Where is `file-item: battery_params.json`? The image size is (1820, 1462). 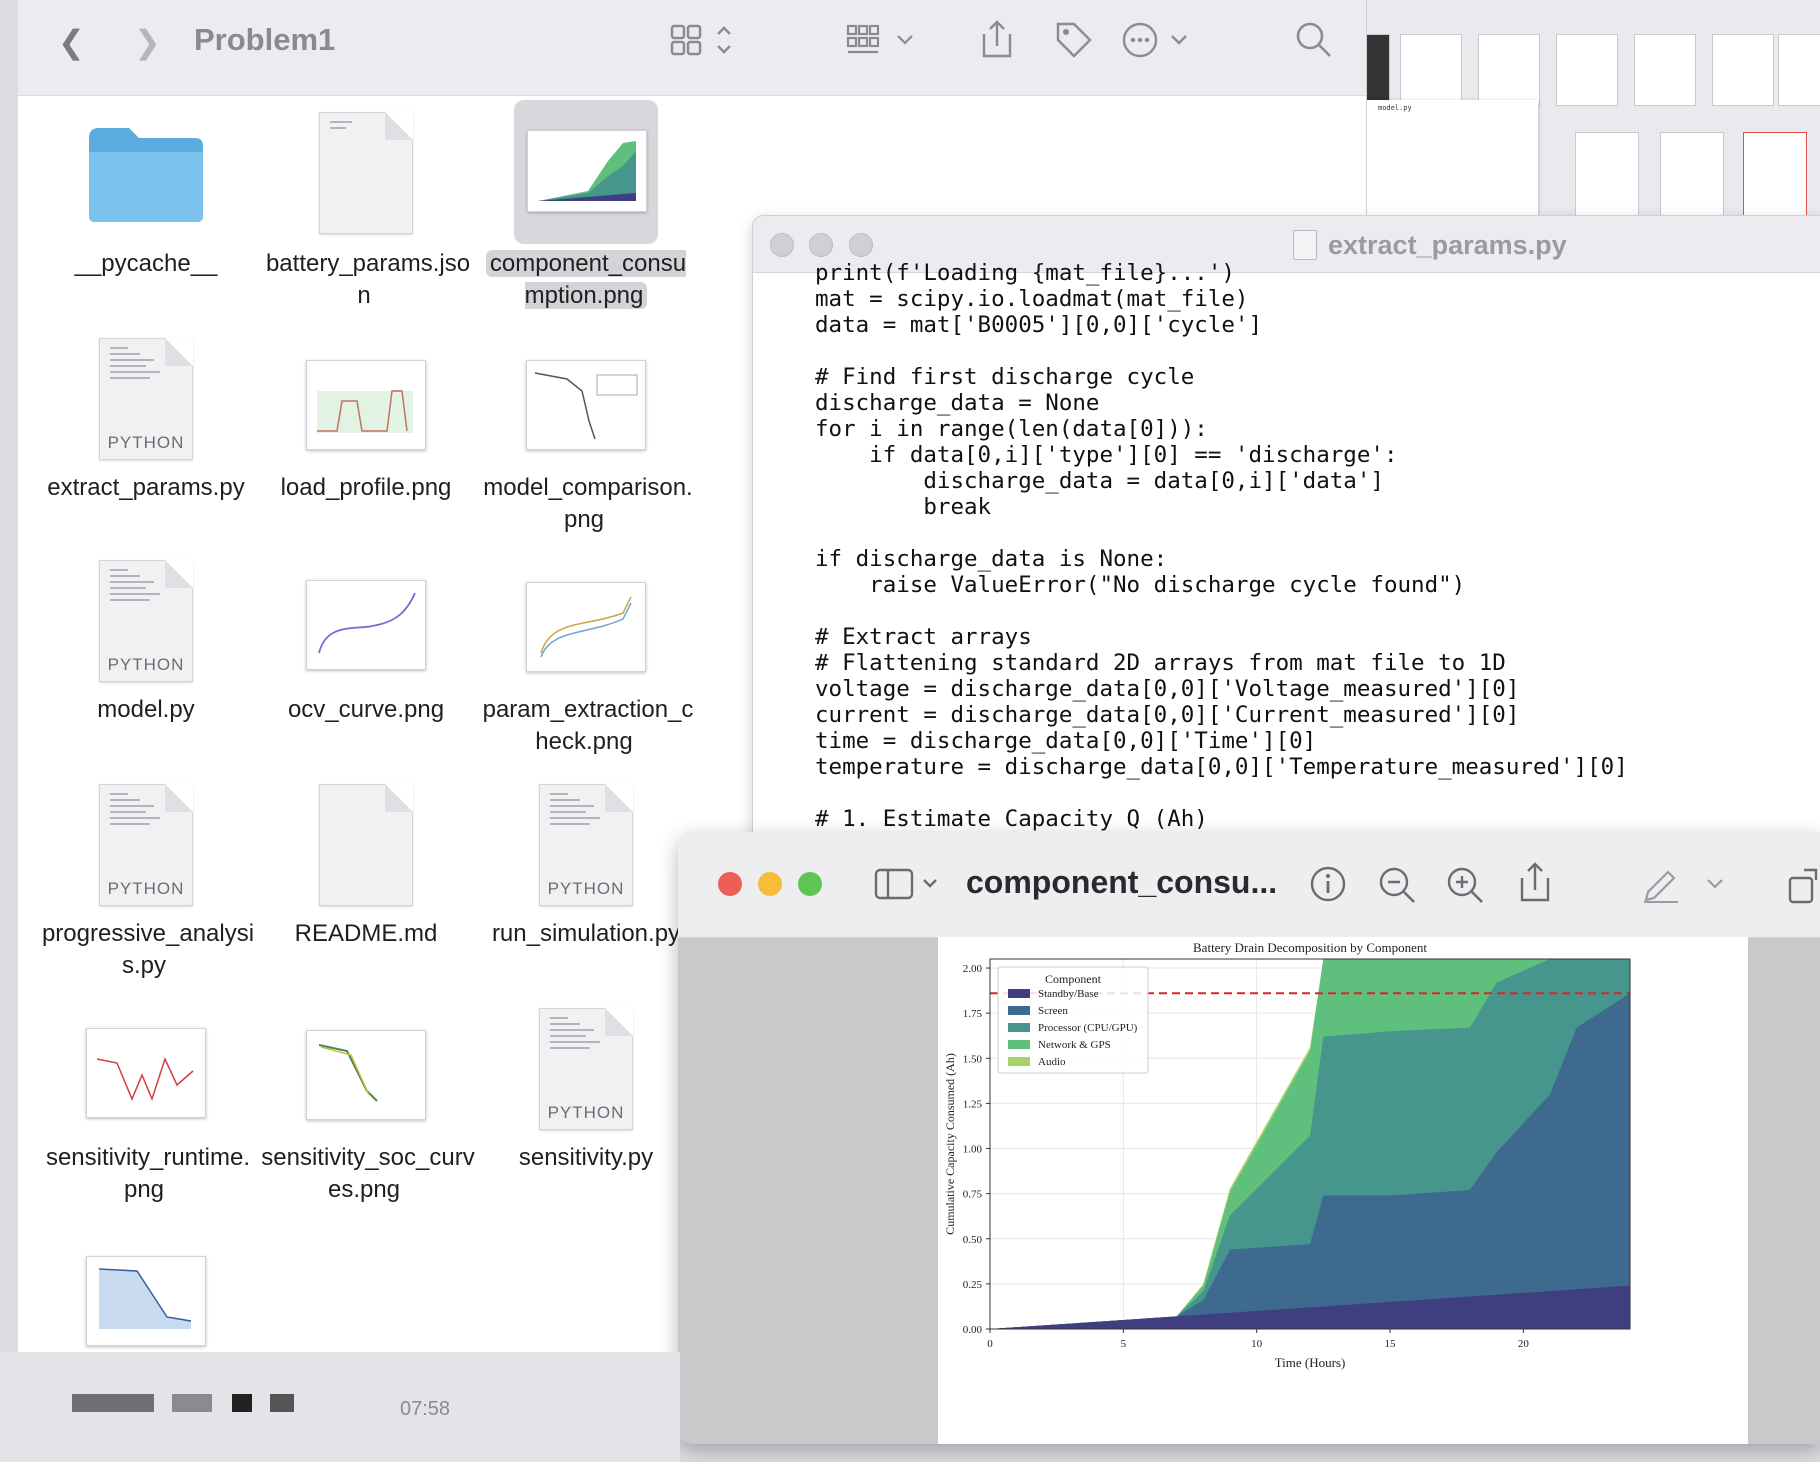
file-item: battery_params.json is located at coordinates (366, 210).